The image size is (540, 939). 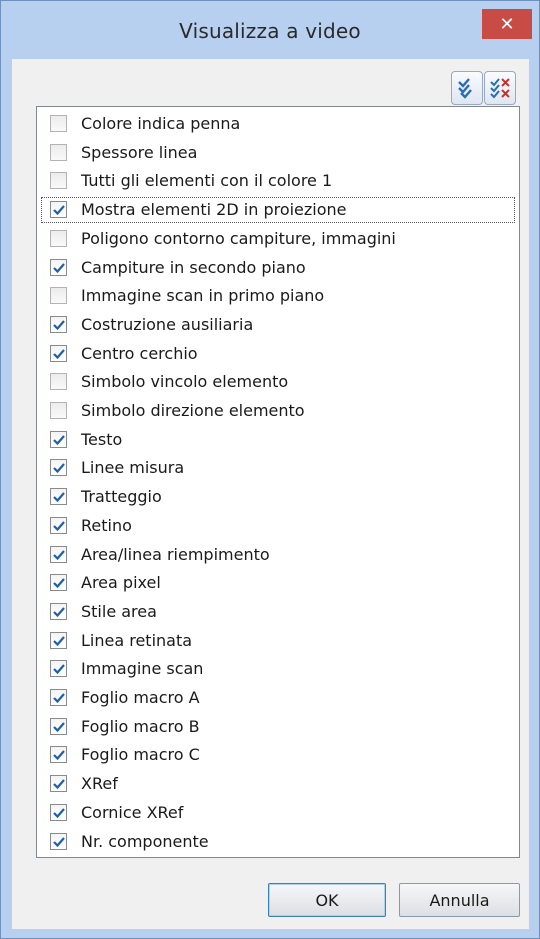 What do you see at coordinates (140, 755) in the screenshot?
I see `list-item-label: Foglio macro C` at bounding box center [140, 755].